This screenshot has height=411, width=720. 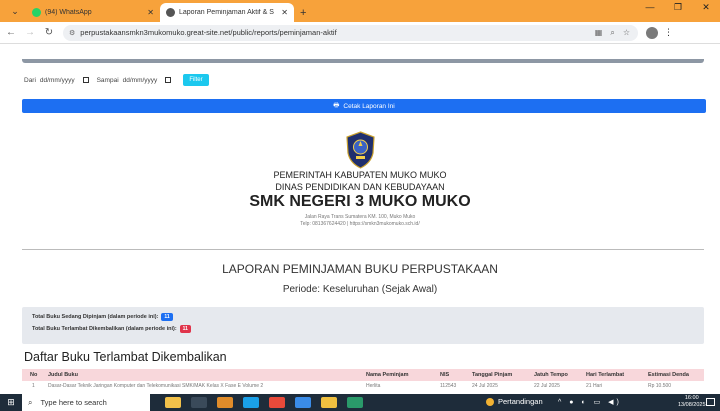 I want to click on cell: Rp 10.500, so click(x=660, y=386).